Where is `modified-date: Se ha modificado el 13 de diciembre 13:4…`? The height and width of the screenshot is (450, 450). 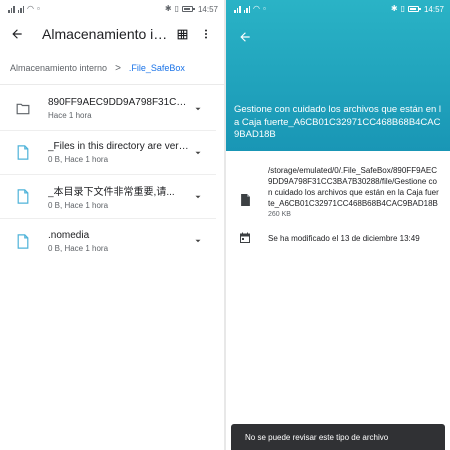 modified-date: Se ha modificado el 13 de diciembre 13:4… is located at coordinates (344, 238).